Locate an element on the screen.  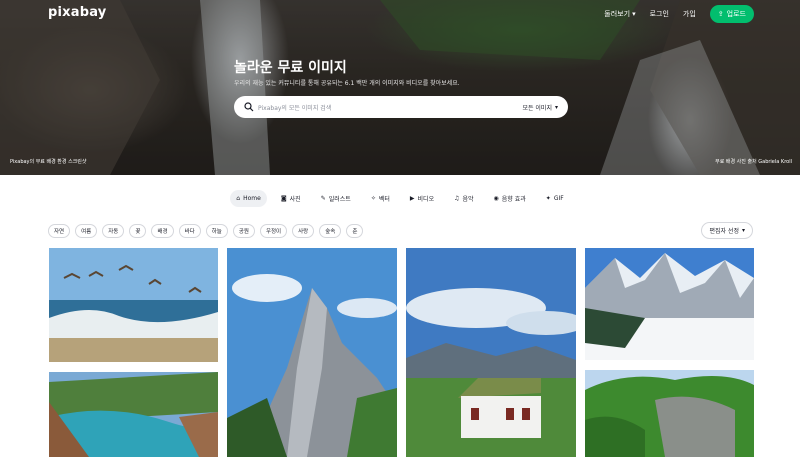
hero-credit-left: Pixabay의 무료 배경 환경 스크린샷 is located at coordinates (48, 161).